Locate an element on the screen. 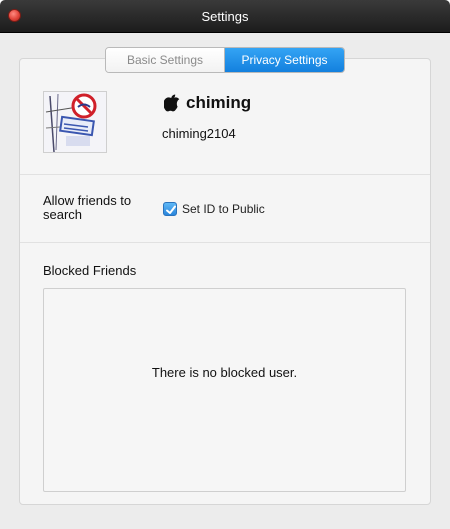  tab-basic-settings: Basic Settings is located at coordinates (165, 60).